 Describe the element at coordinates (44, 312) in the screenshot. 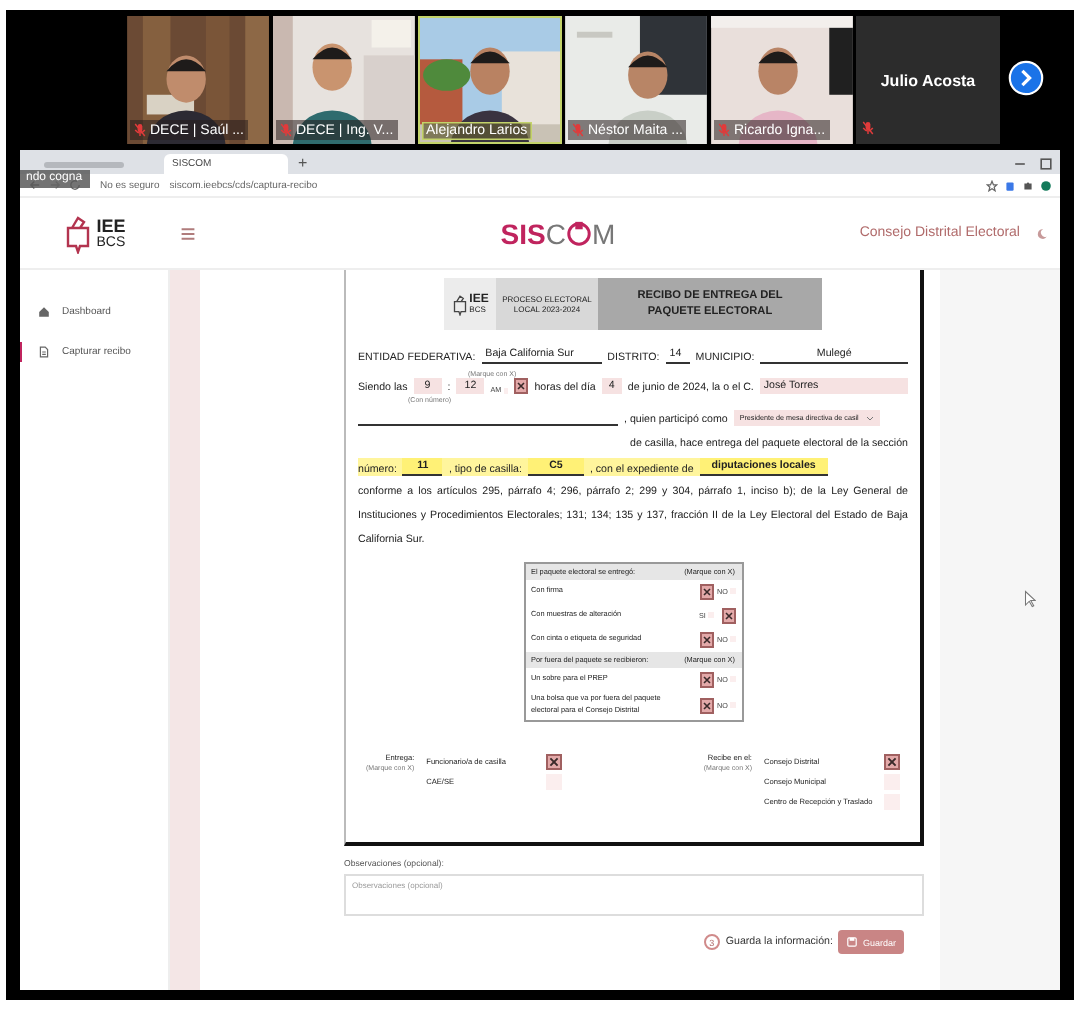

I see `home-icon` at that location.